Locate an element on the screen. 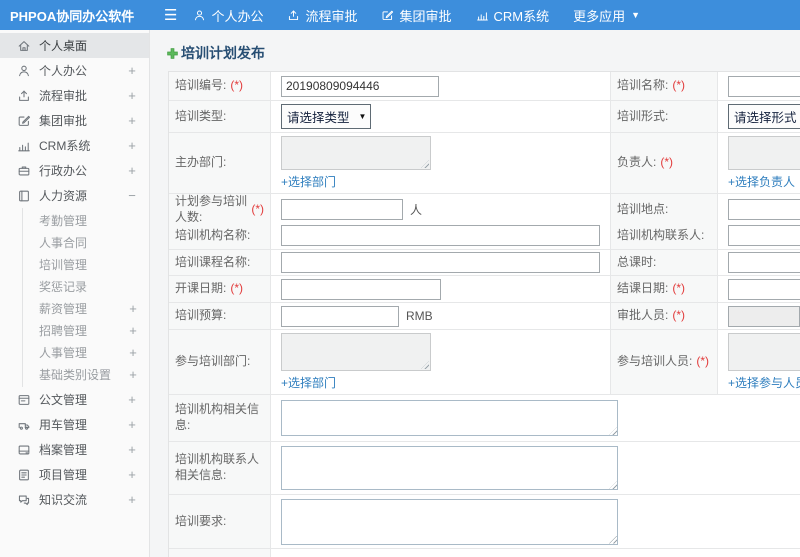 Image resolution: width=800 pixels, height=557 pixels. form-row: 培训编号:(*)培训名称:(*) is located at coordinates (484, 86).